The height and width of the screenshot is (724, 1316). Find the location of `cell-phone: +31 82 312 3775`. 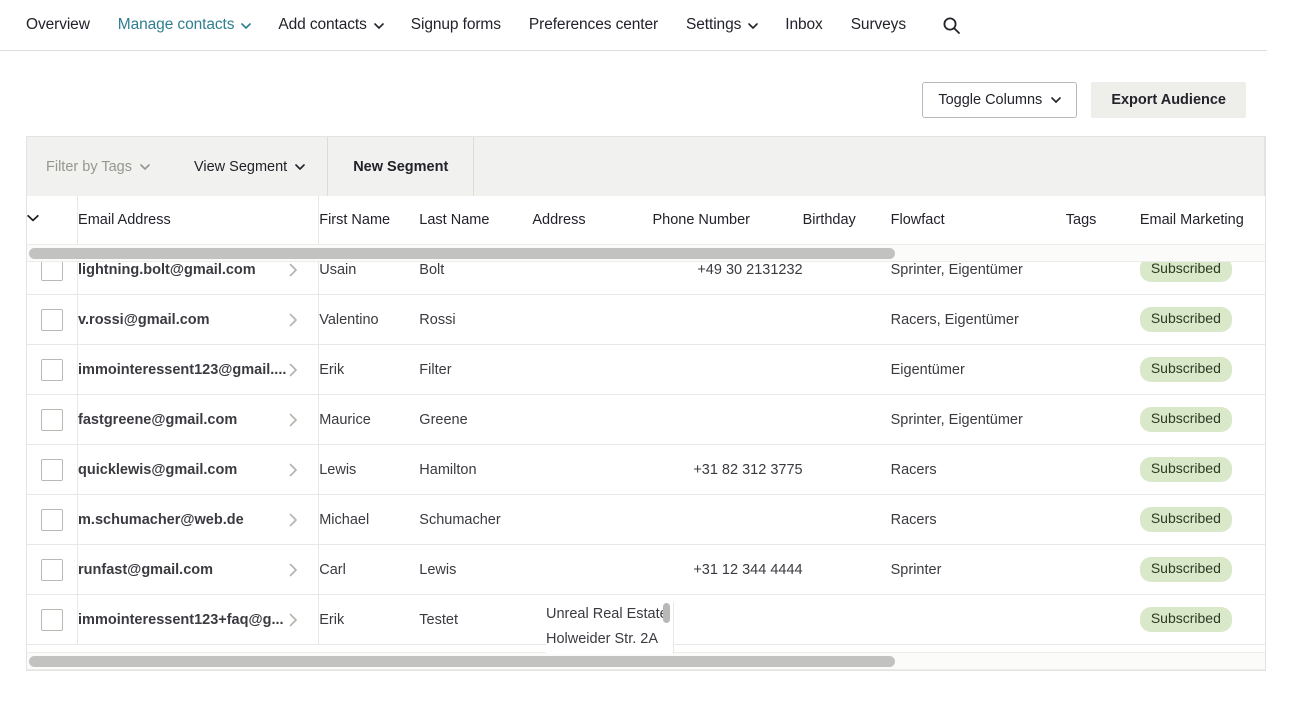

cell-phone: +31 82 312 3775 is located at coordinates (727, 469).